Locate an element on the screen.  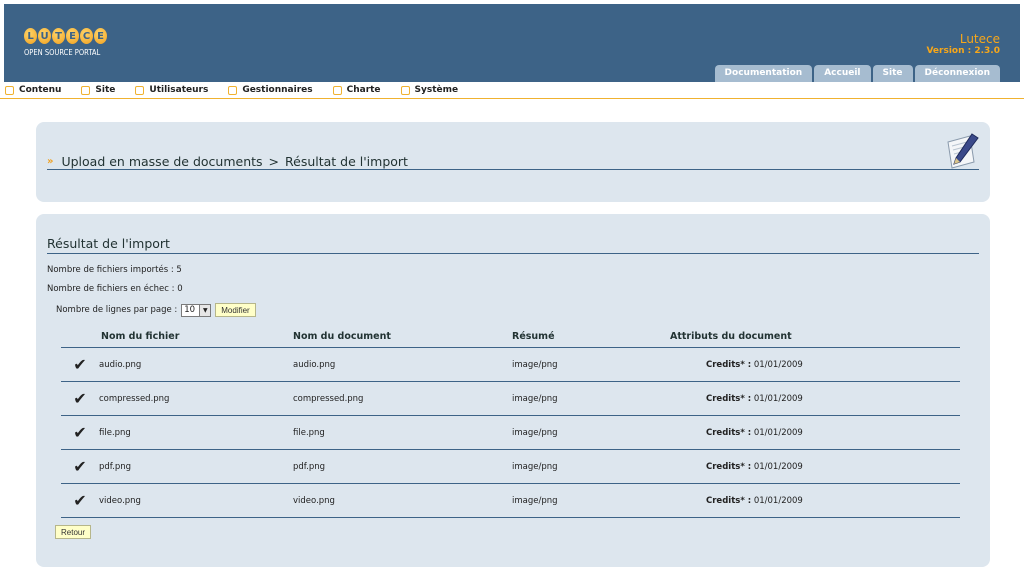
lines-per-page-label: Nombre de lignes par page : is located at coordinates (117, 310).